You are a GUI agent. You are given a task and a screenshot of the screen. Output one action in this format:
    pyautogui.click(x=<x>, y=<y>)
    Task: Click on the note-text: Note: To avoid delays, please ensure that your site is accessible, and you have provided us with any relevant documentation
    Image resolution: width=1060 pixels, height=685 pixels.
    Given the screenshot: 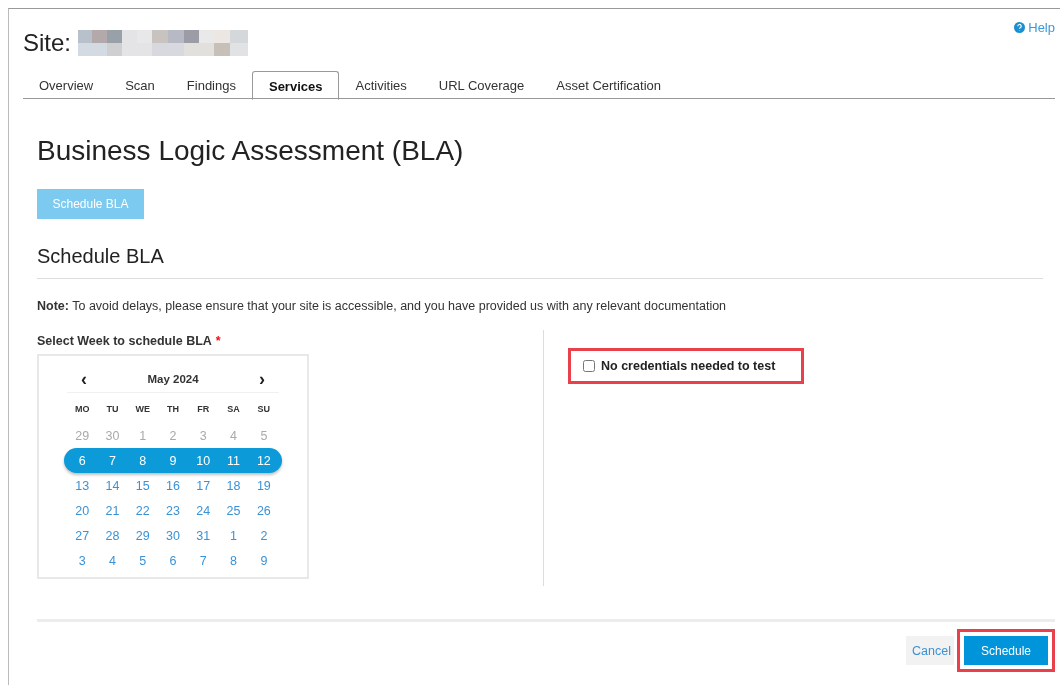 What is the action you would take?
    pyautogui.click(x=382, y=306)
    